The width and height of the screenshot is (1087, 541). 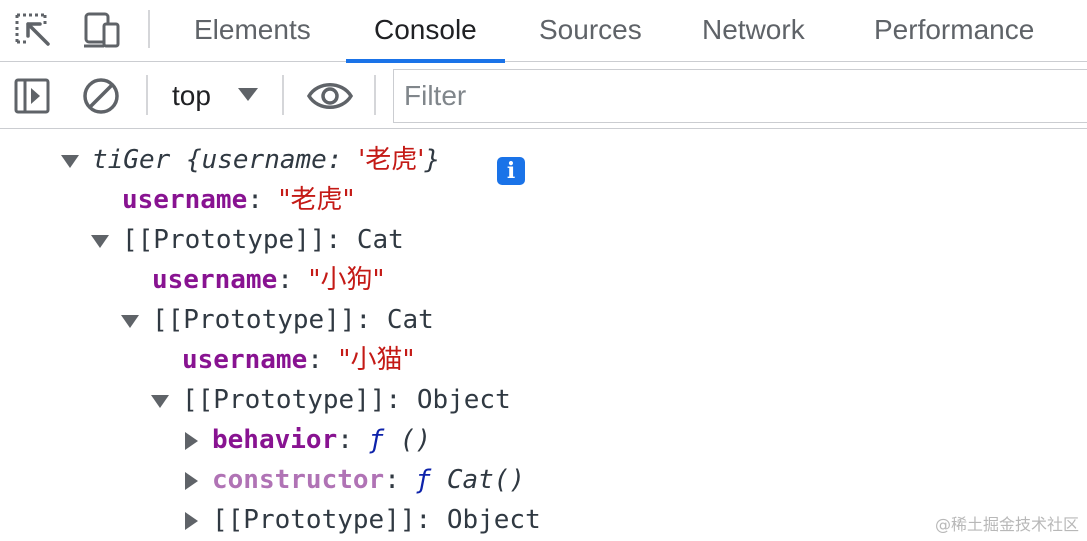 I want to click on inspect-element-icon, so click(x=34, y=30).